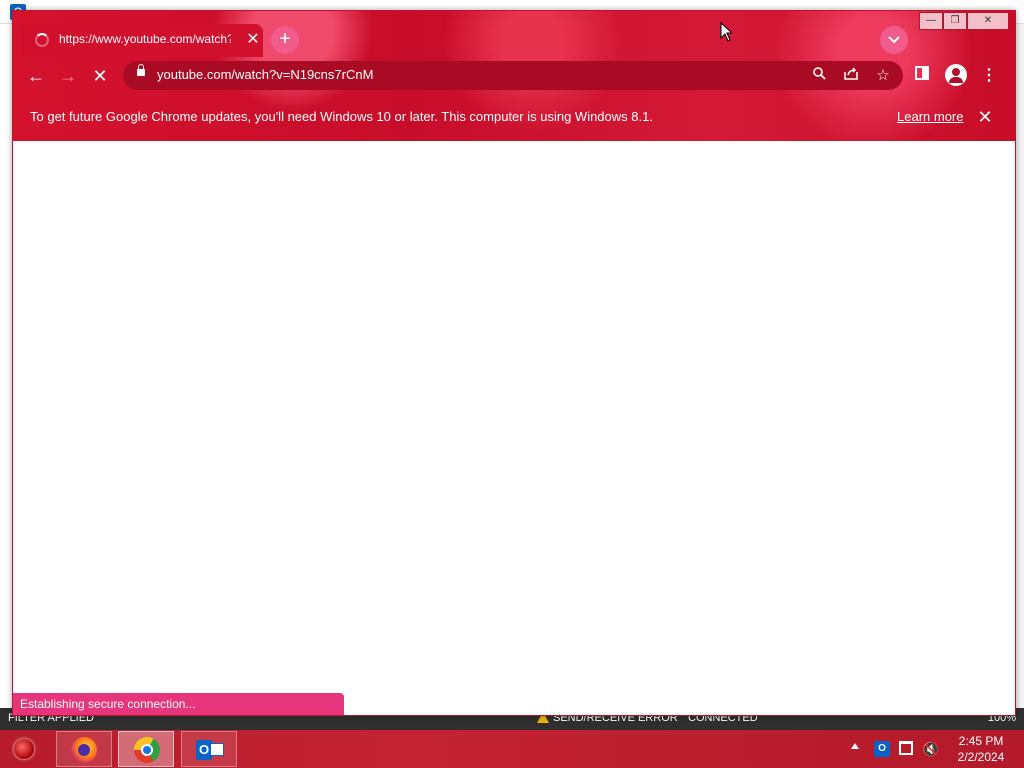 The height and width of the screenshot is (768, 1024). Describe the element at coordinates (285, 40) in the screenshot. I see `new-tab-button: +` at that location.